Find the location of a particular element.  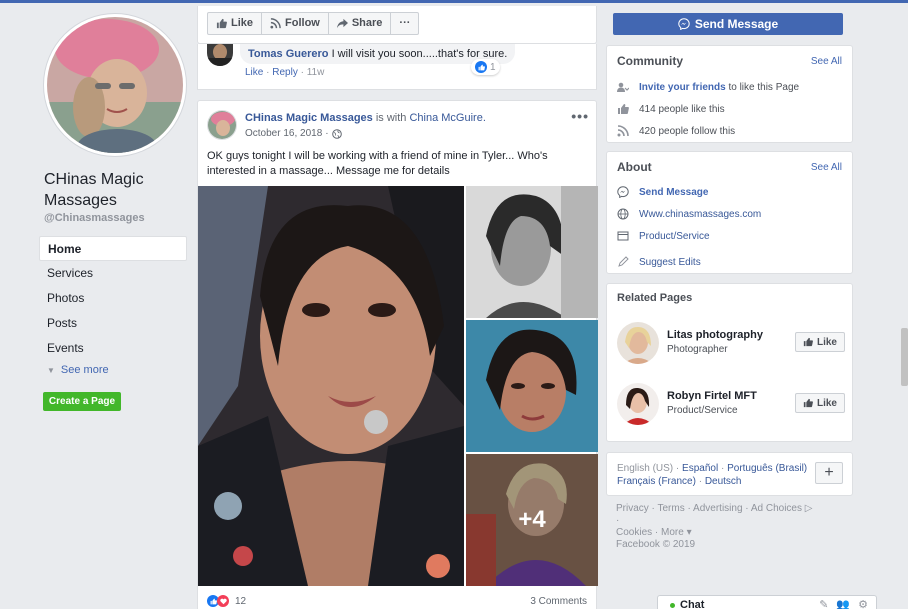

comment-like-link: Like is located at coordinates (254, 72).